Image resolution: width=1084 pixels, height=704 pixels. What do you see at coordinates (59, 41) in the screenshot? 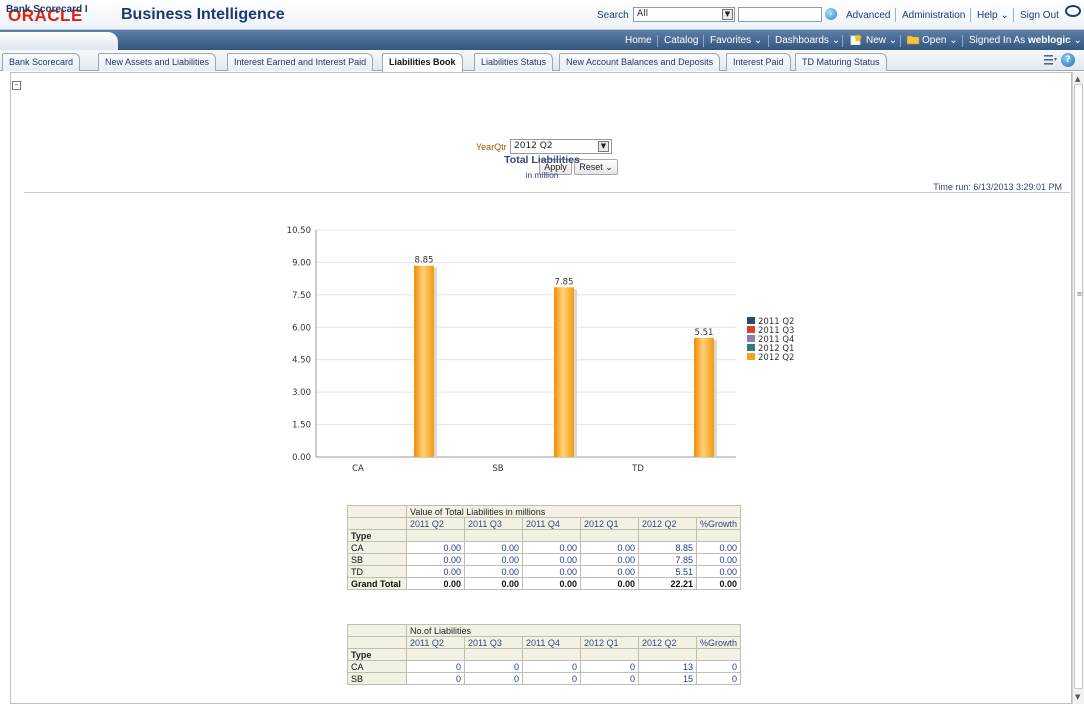
I see `dashboard-tab` at bounding box center [59, 41].